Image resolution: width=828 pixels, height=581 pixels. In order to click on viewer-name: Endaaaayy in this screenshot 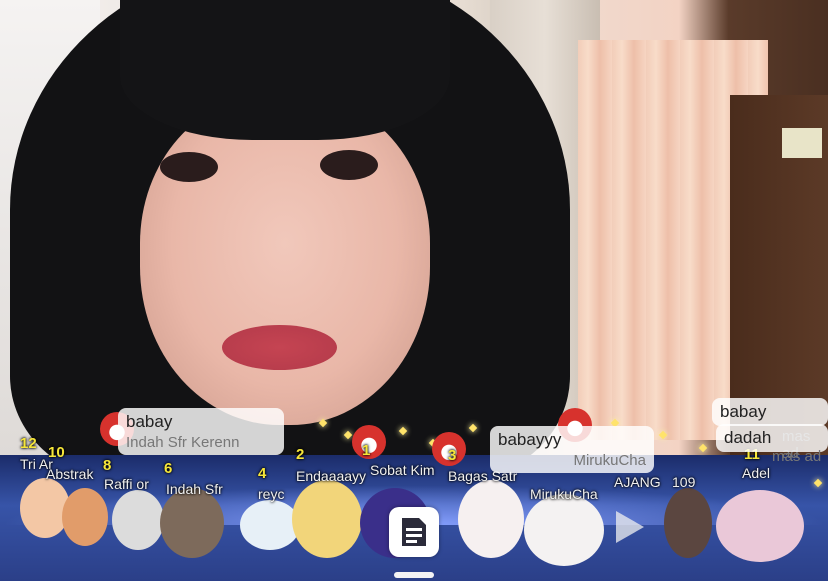, I will do `click(331, 476)`.